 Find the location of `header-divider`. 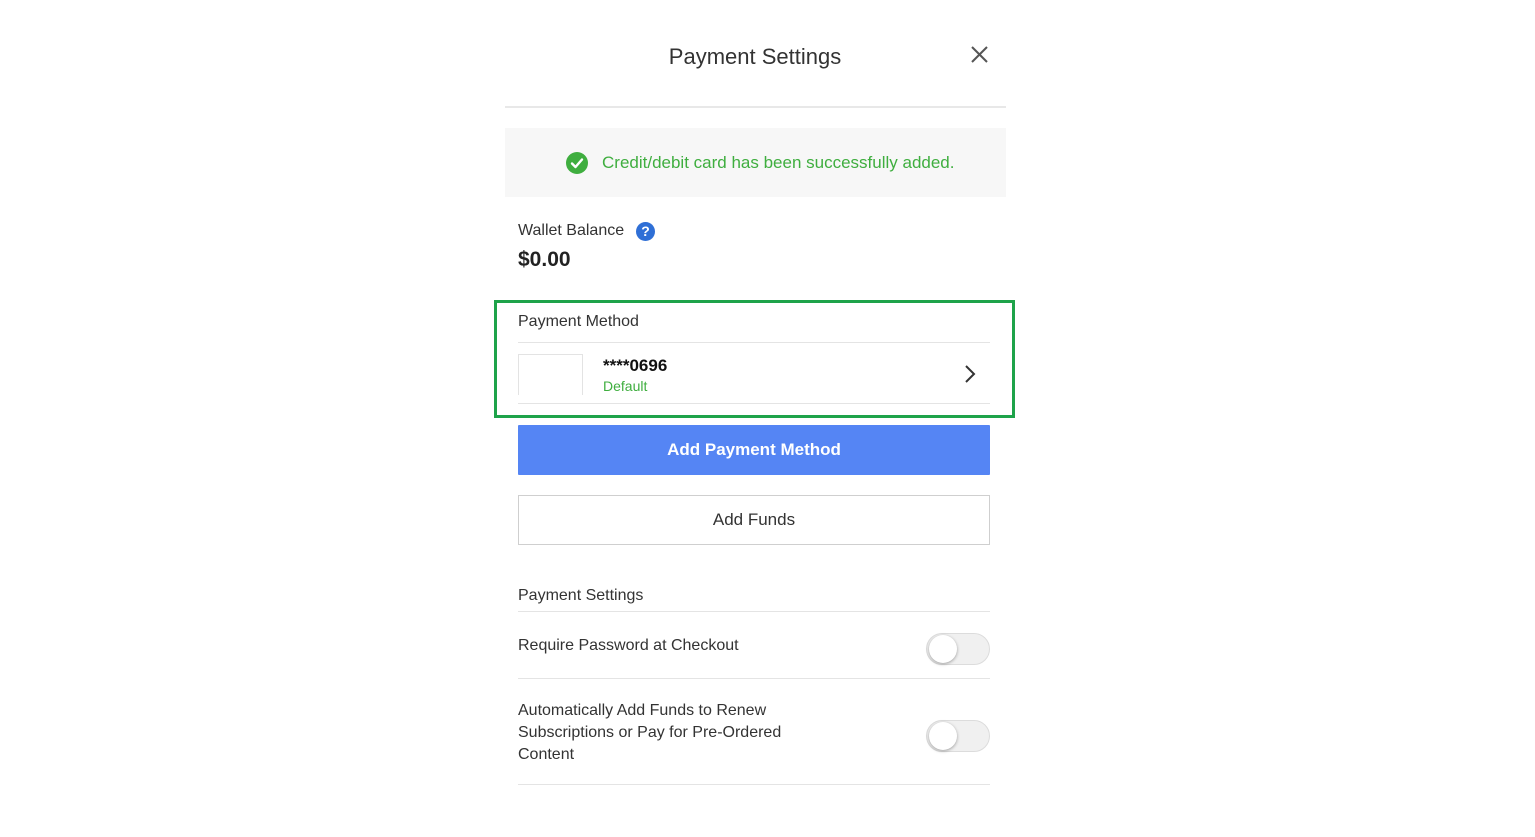

header-divider is located at coordinates (755, 107).